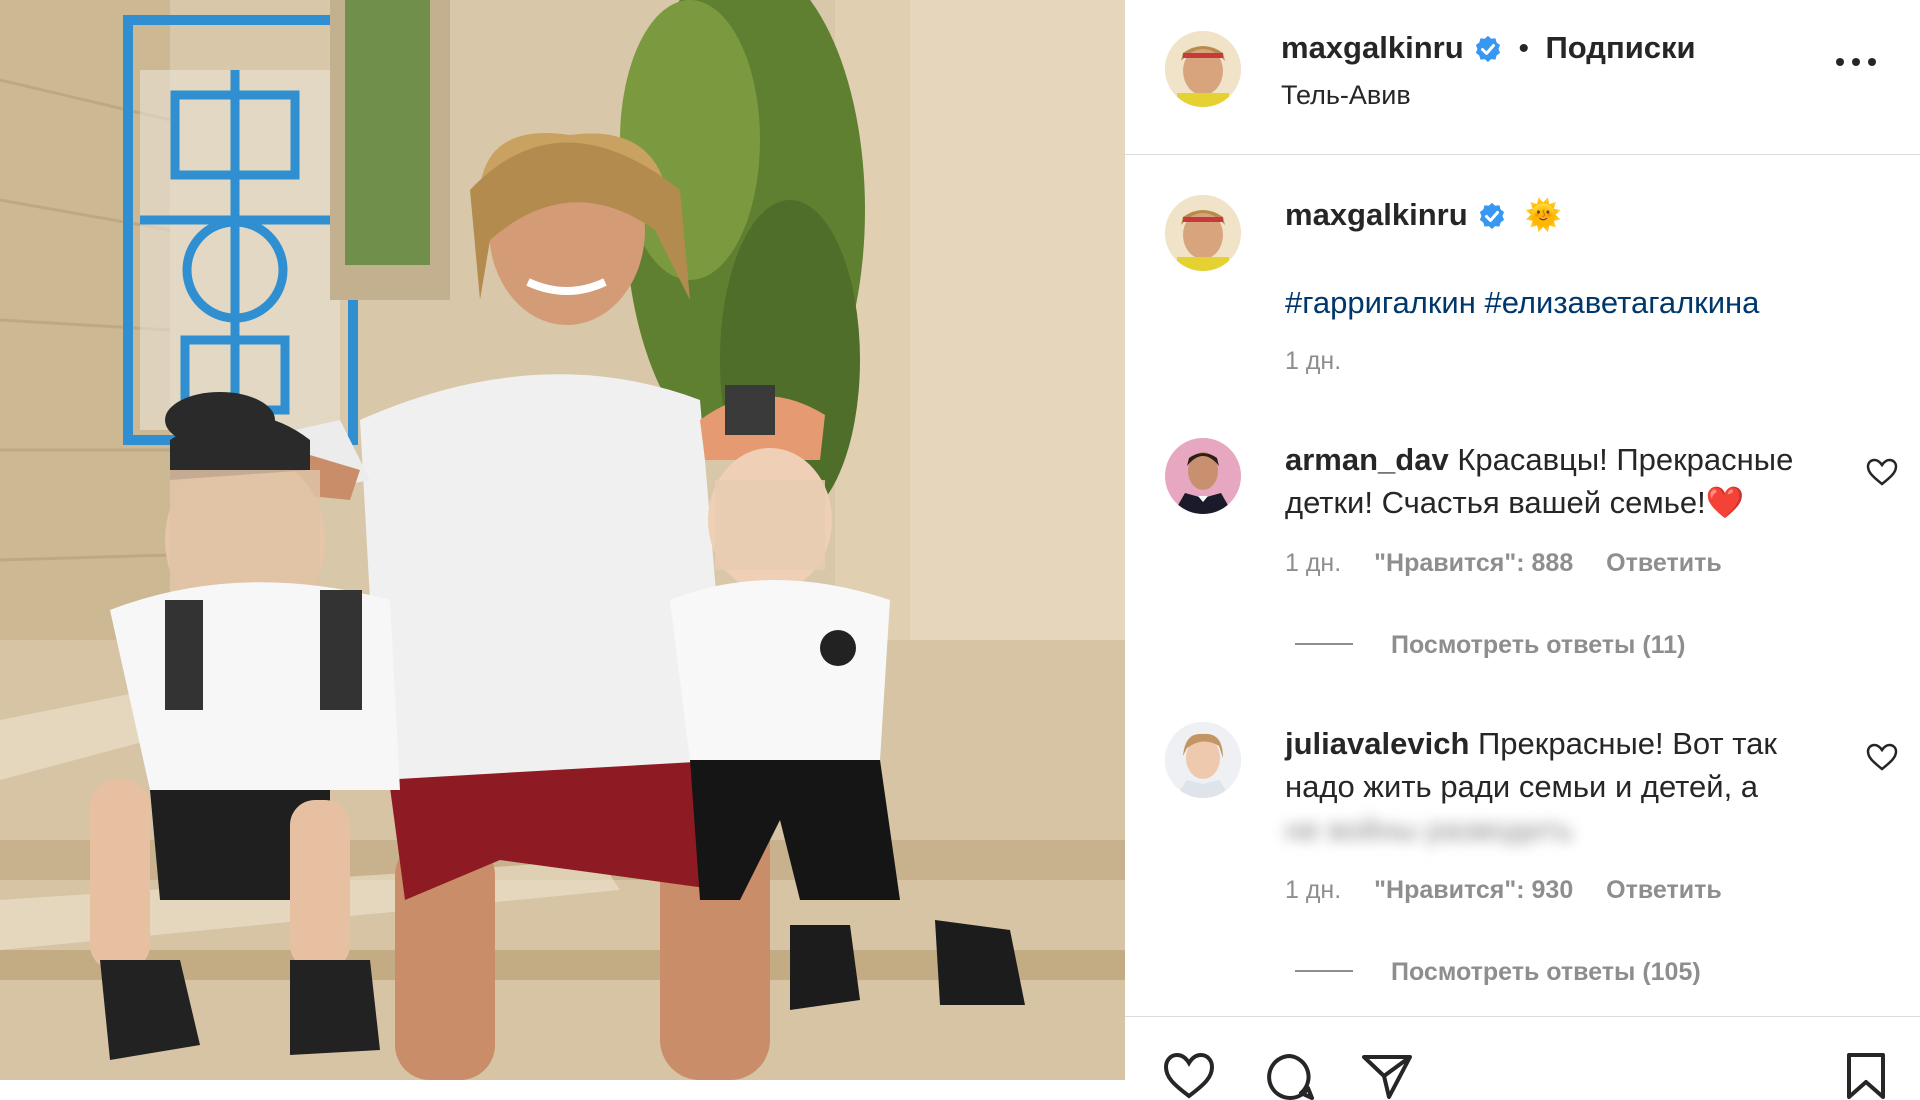 The height and width of the screenshot is (1100, 1920). Describe the element at coordinates (1725, 502) in the screenshot. I see `heart-emoji: ❤️` at that location.